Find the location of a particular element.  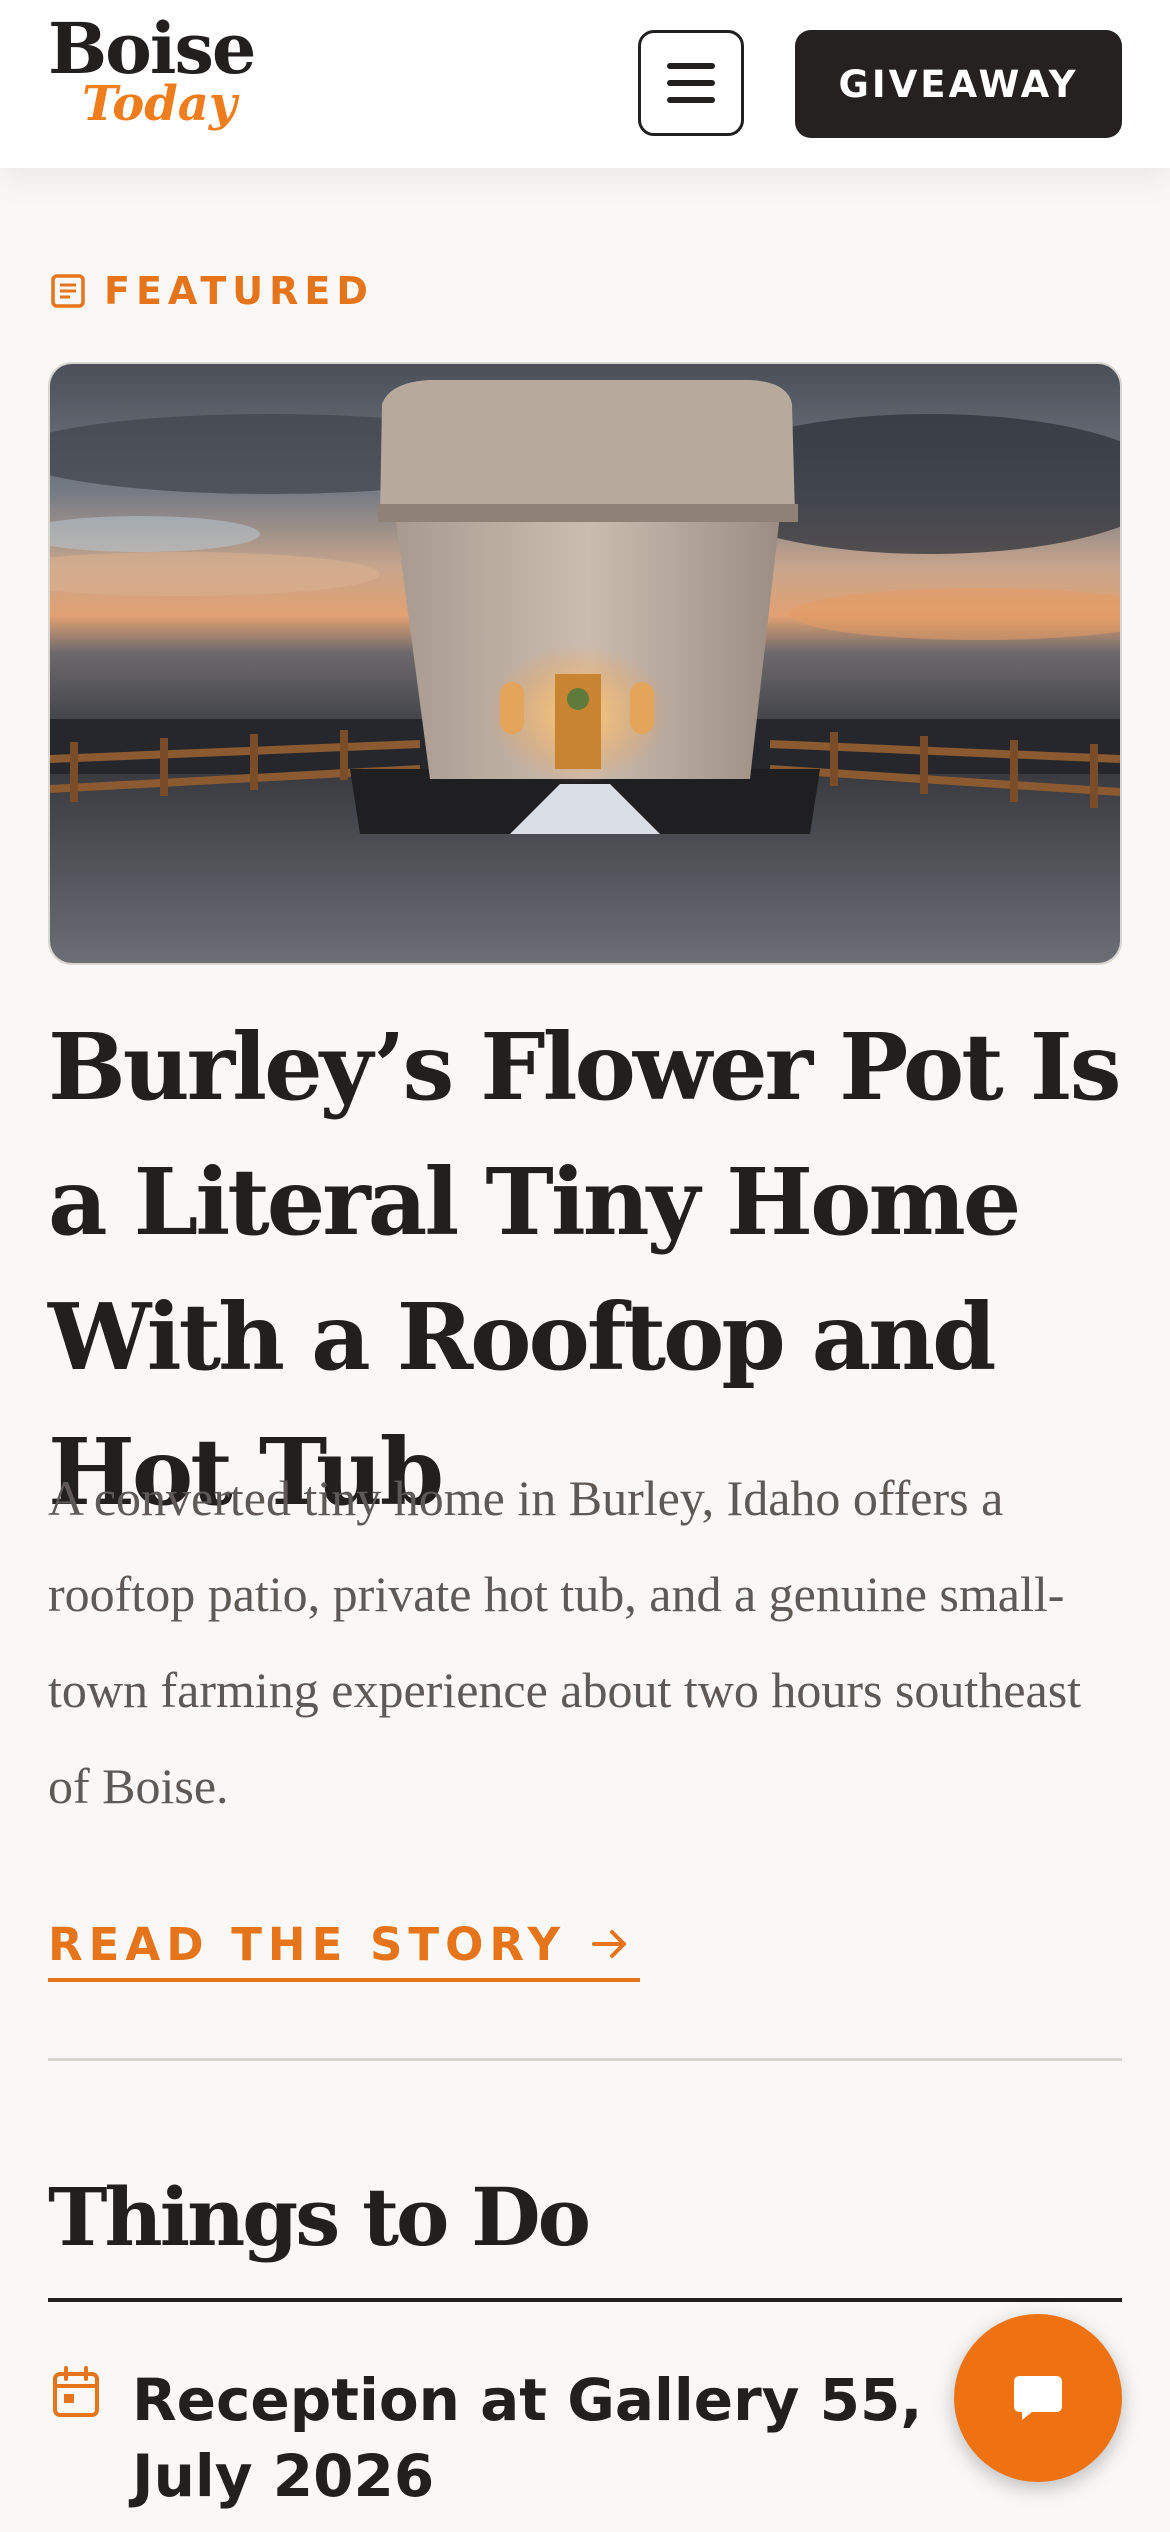

things-to-do-heading: Things to Do is located at coordinates (319, 2217).